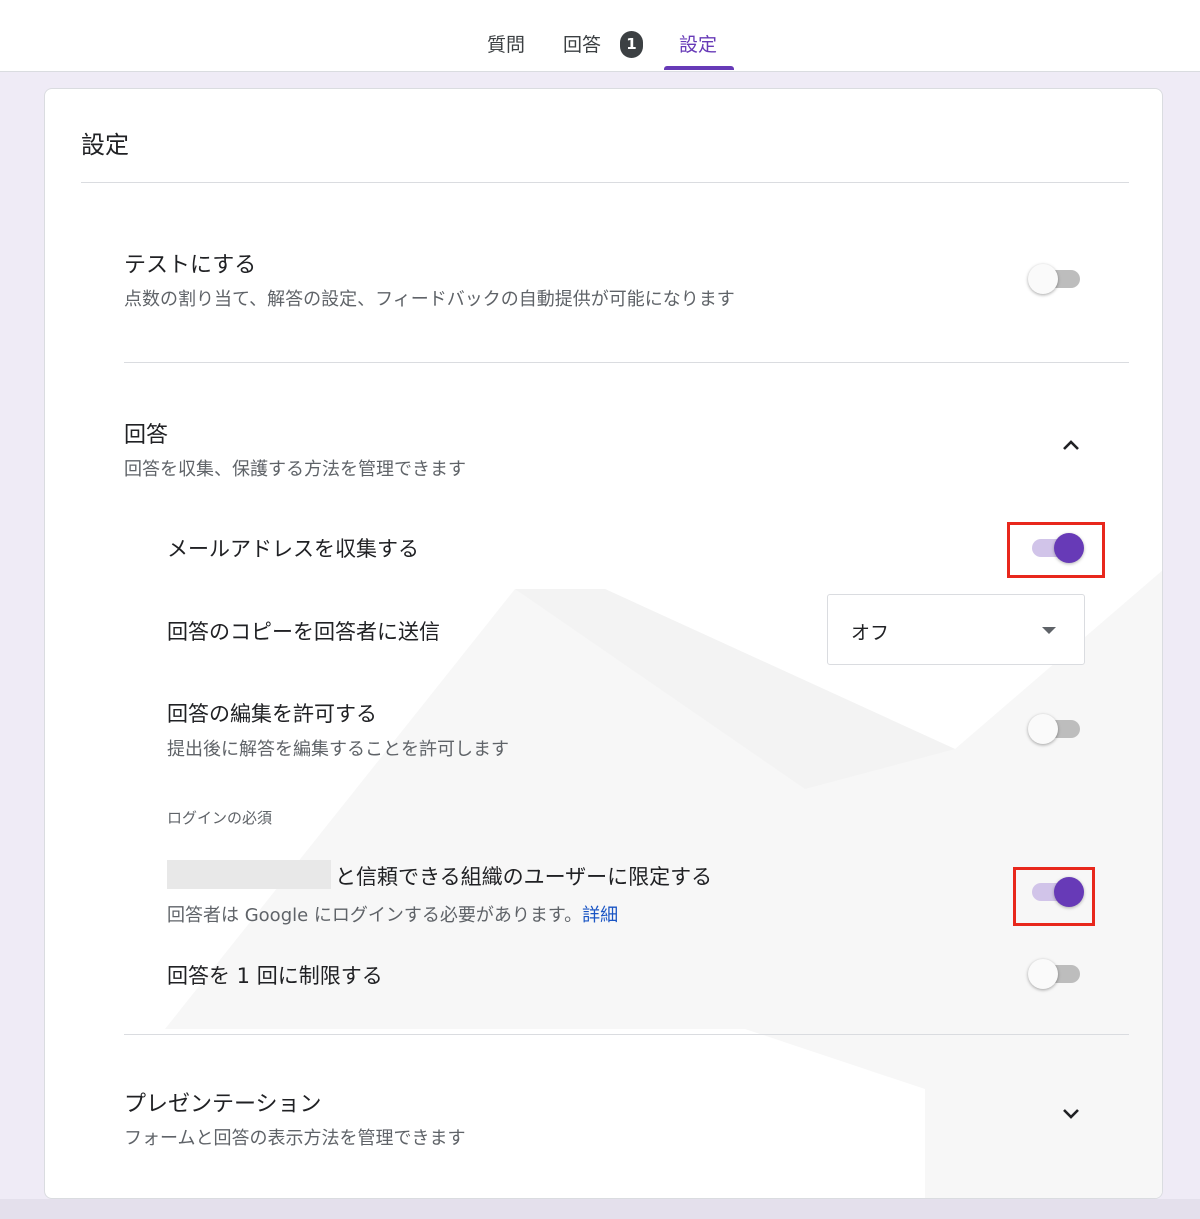 This screenshot has height=1219, width=1200. Describe the element at coordinates (870, 633) in the screenshot. I see `send-copy-selected-value: オフ` at that location.